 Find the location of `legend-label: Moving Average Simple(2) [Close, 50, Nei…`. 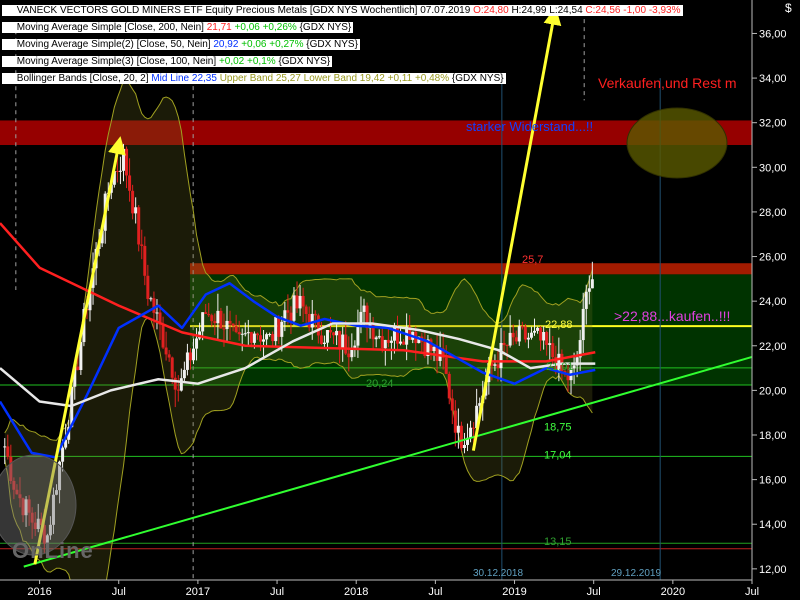

legend-label: Moving Average Simple(2) [Close, 50, Nei… is located at coordinates (113, 44).